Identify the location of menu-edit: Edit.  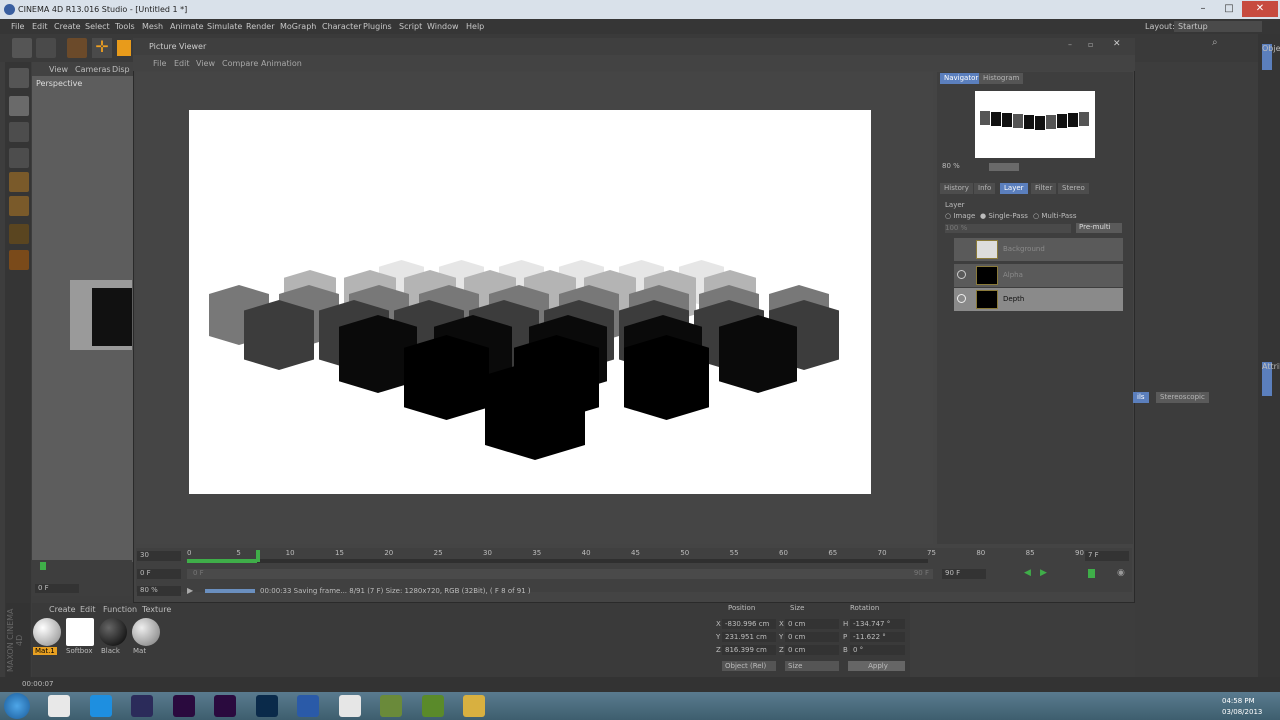
(40, 26).